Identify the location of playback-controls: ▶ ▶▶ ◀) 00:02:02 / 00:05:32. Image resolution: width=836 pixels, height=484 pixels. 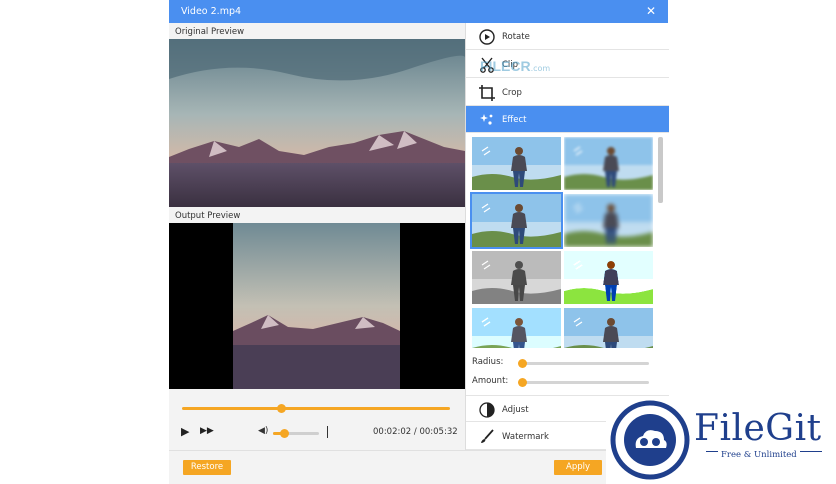
(317, 419).